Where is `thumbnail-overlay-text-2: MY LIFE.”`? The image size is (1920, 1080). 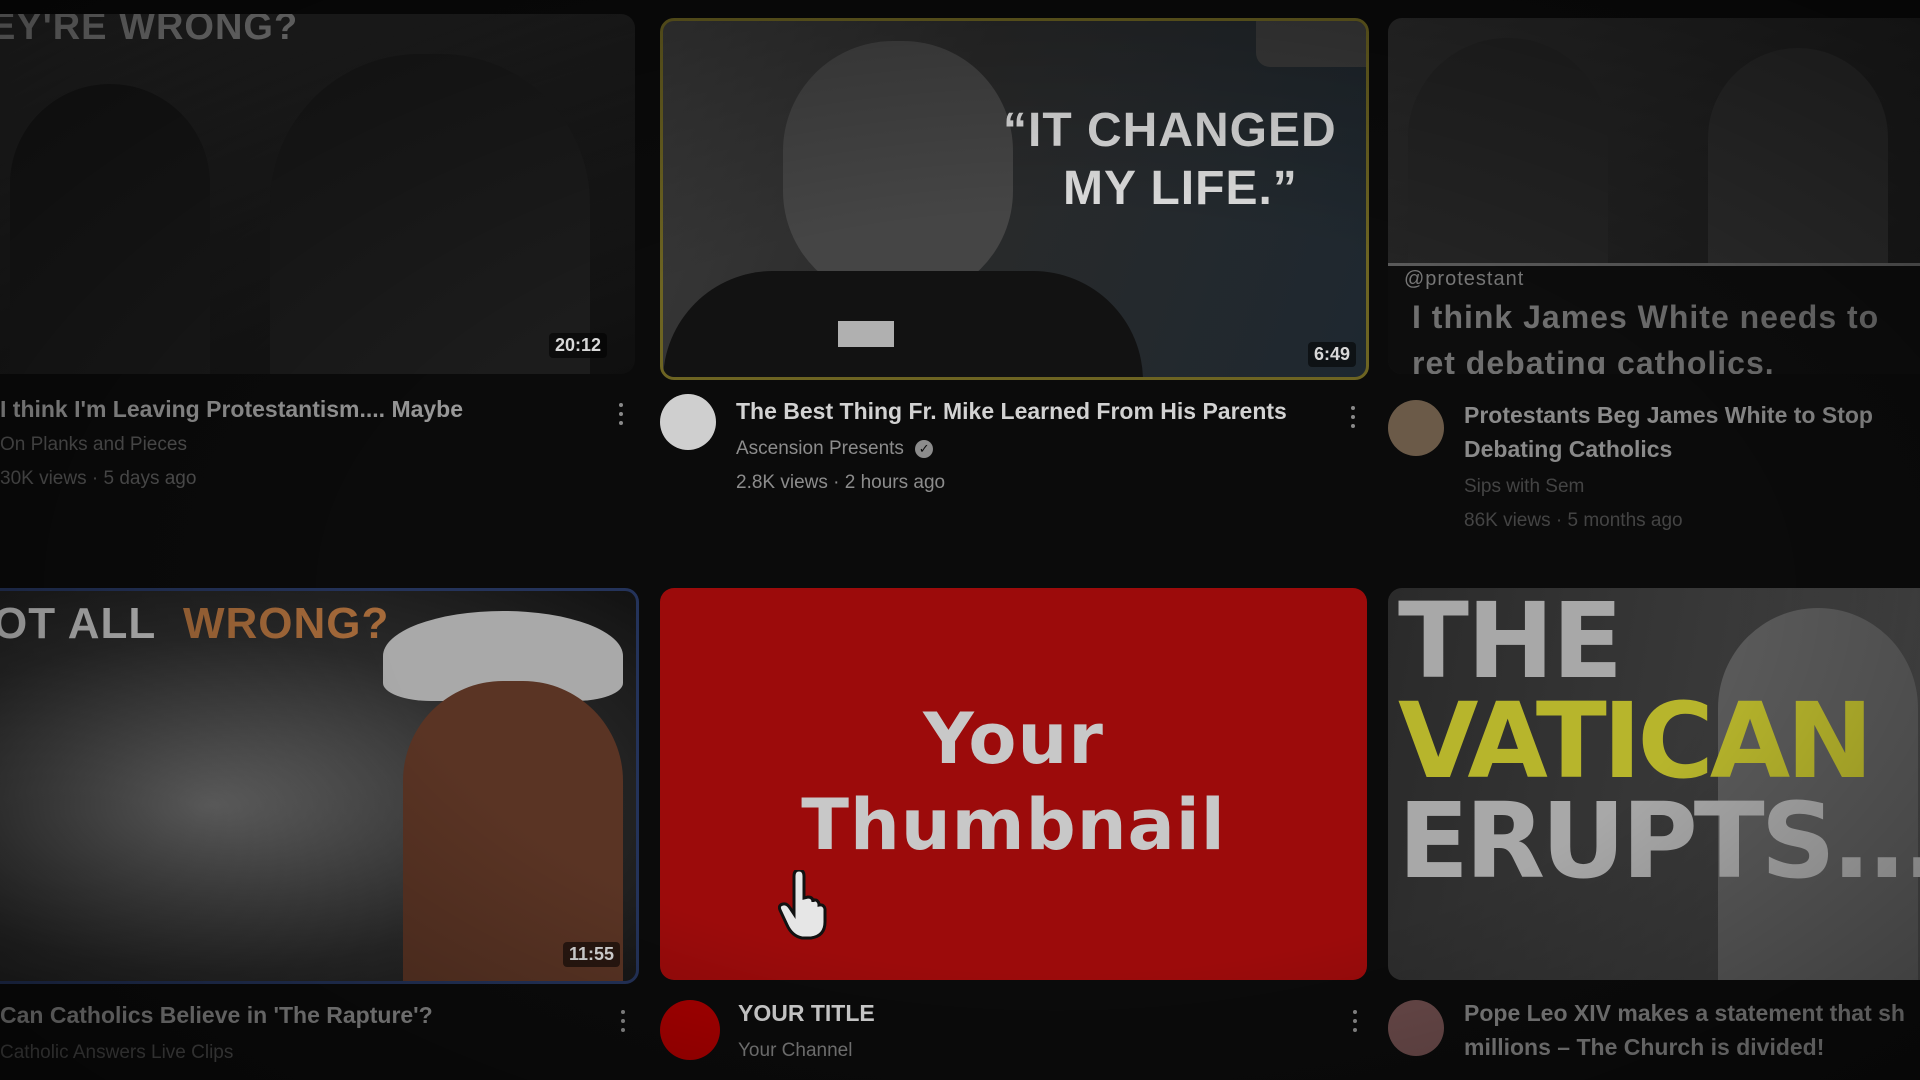
thumbnail-overlay-text-2: MY LIFE.” is located at coordinates (1180, 188).